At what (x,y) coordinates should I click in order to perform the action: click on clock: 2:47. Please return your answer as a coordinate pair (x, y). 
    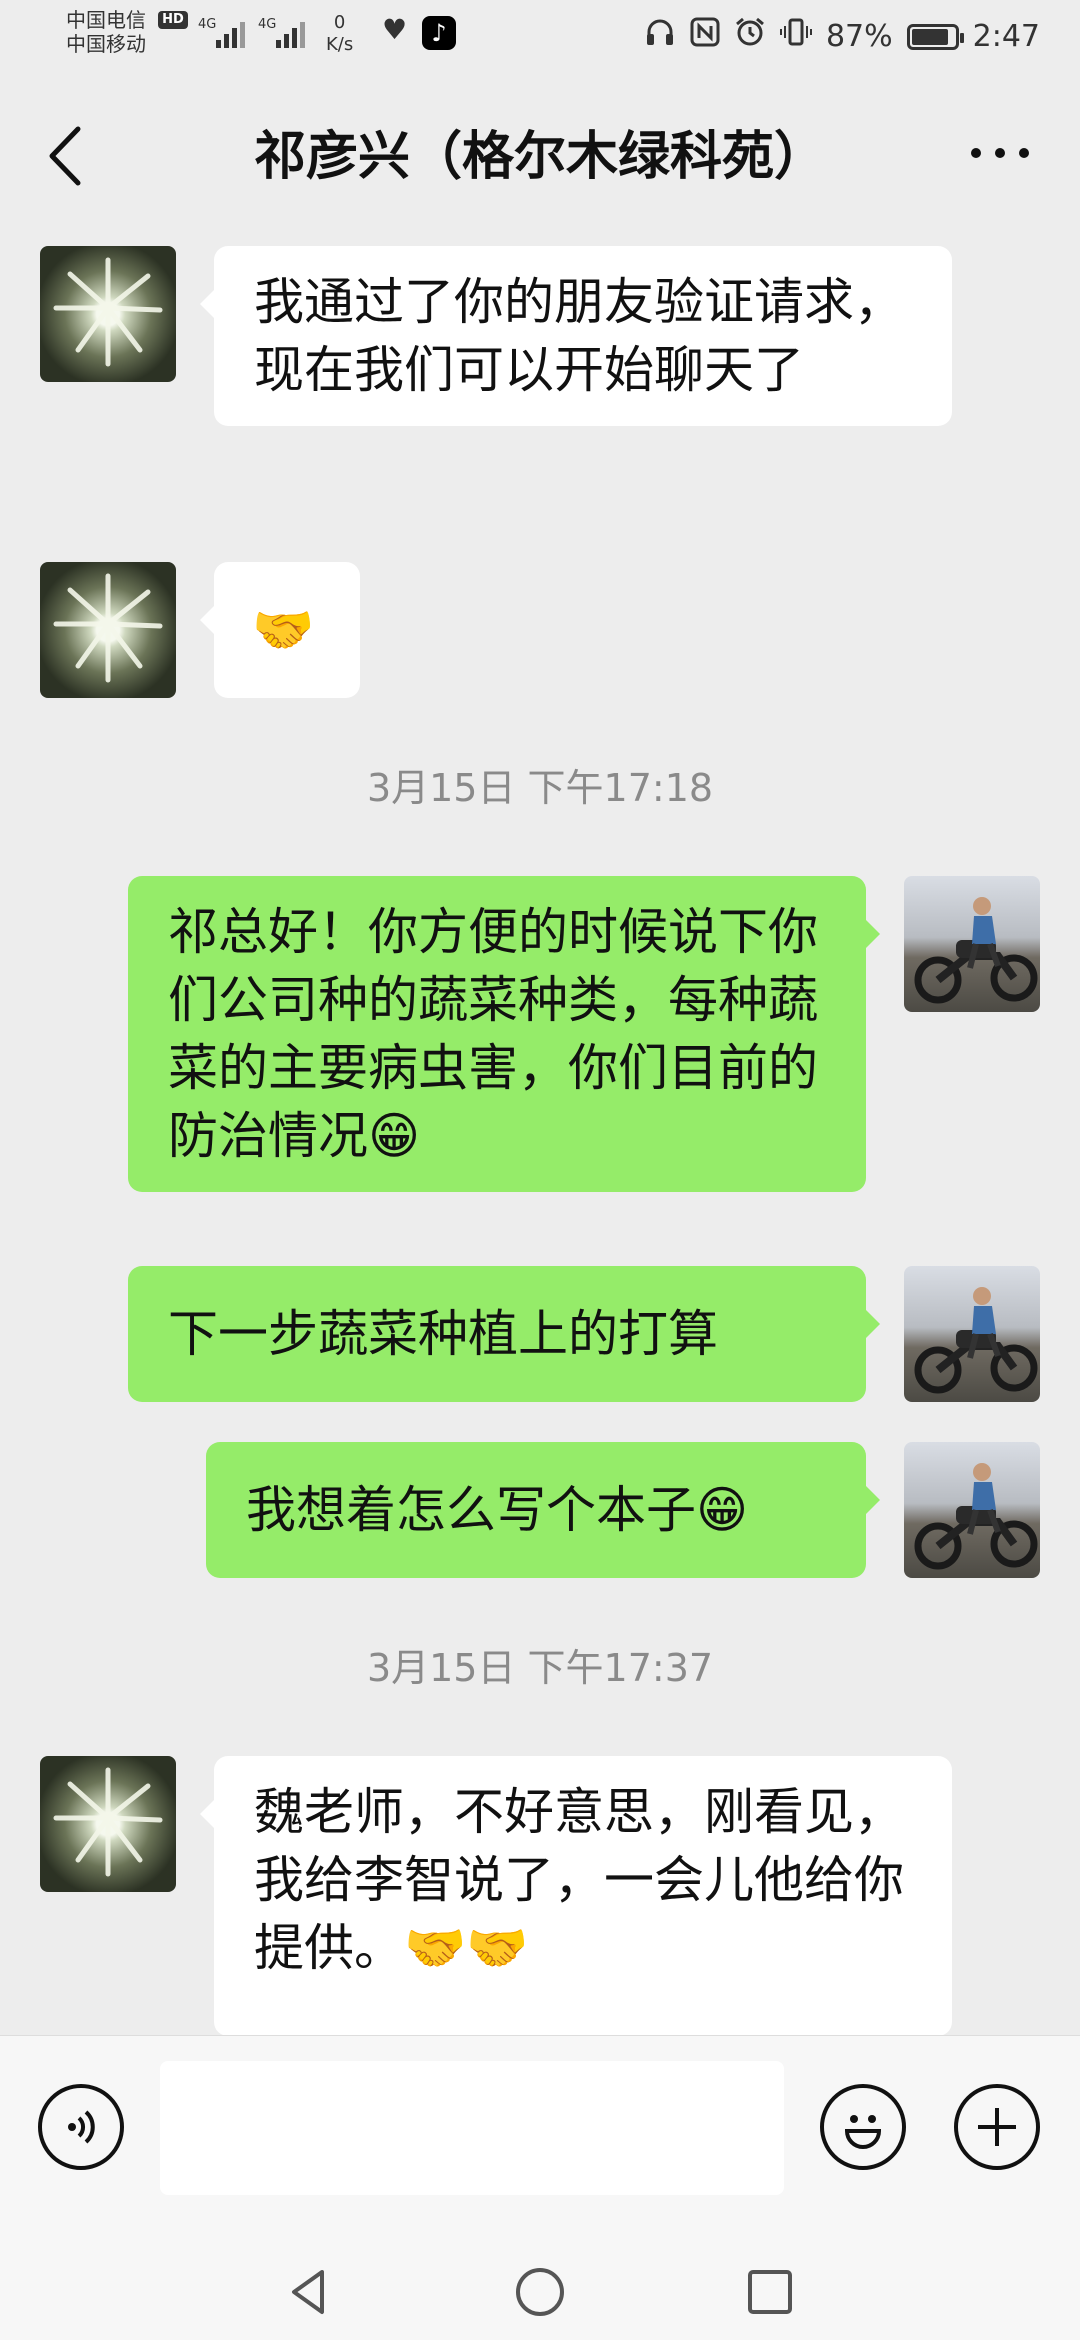
    Looking at the image, I should click on (1006, 36).